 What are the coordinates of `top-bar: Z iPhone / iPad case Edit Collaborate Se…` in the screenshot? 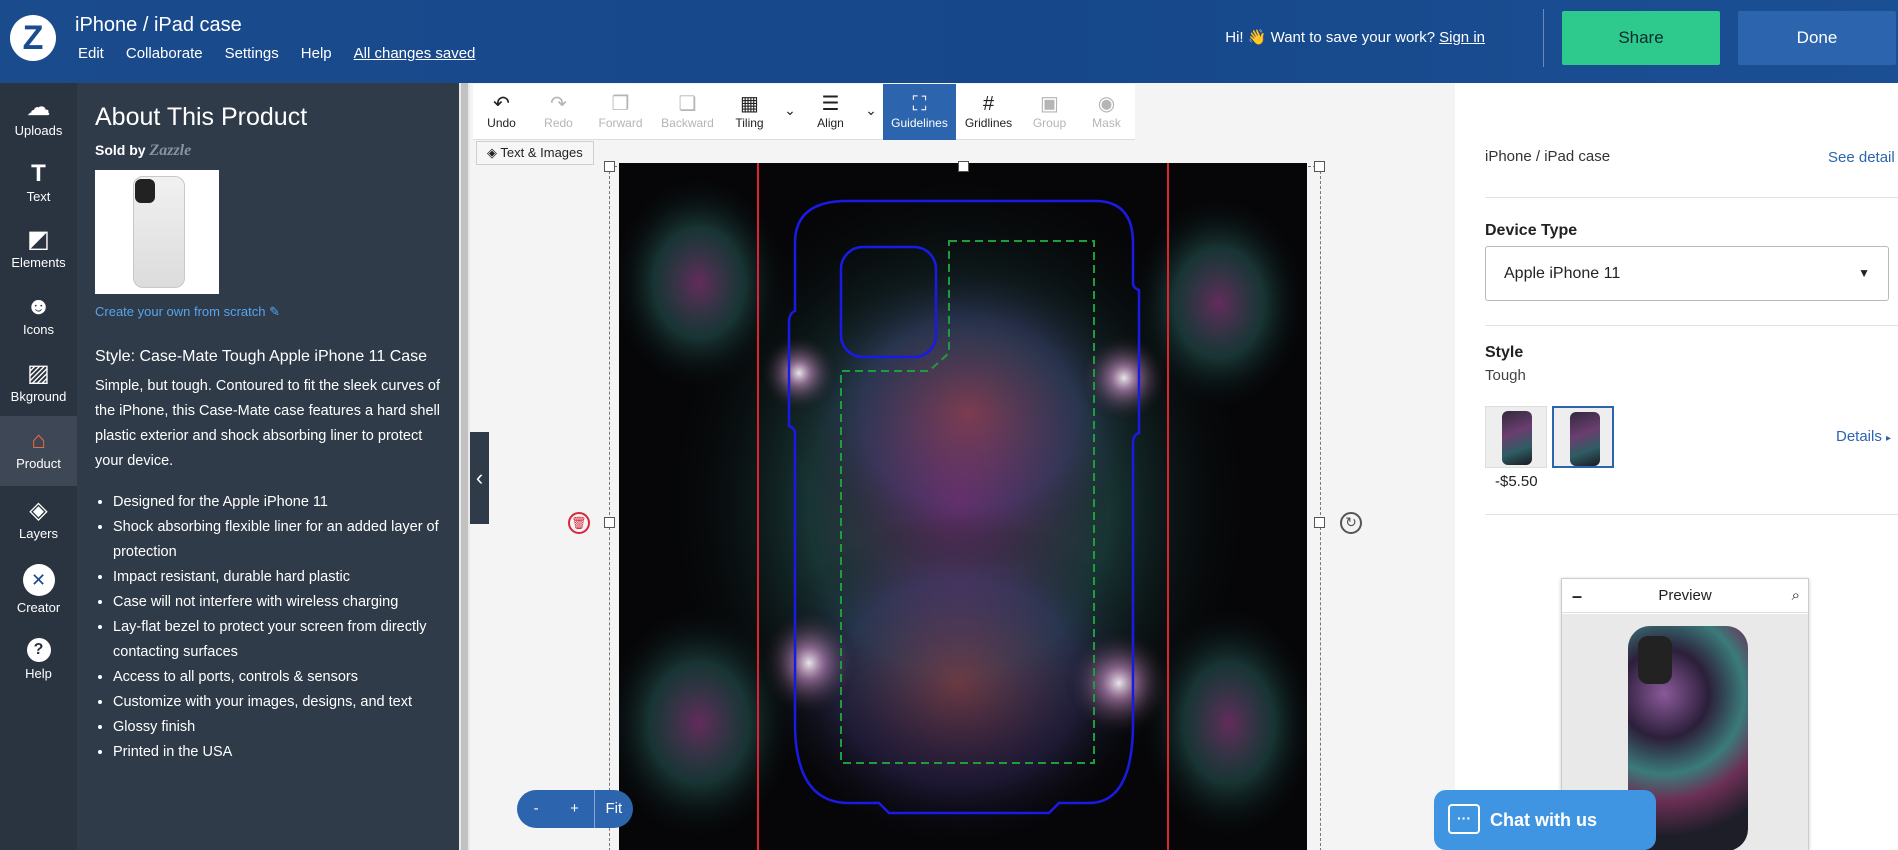 It's located at (949, 41).